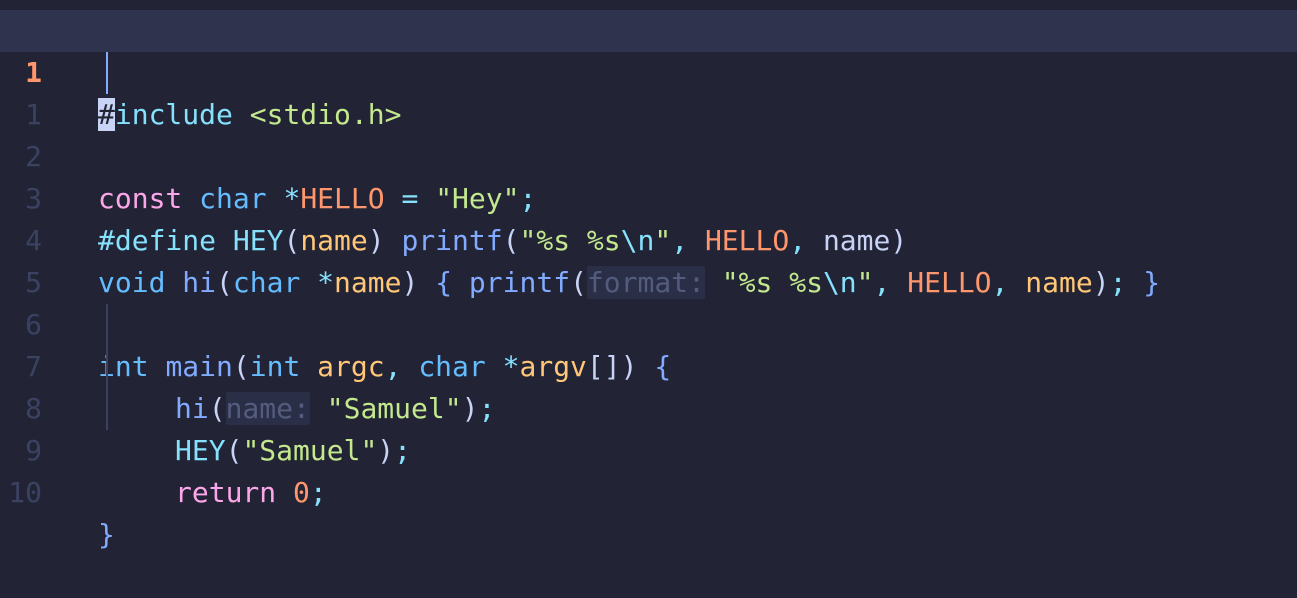  Describe the element at coordinates (106, 535) in the screenshot. I see `code-text: }` at that location.